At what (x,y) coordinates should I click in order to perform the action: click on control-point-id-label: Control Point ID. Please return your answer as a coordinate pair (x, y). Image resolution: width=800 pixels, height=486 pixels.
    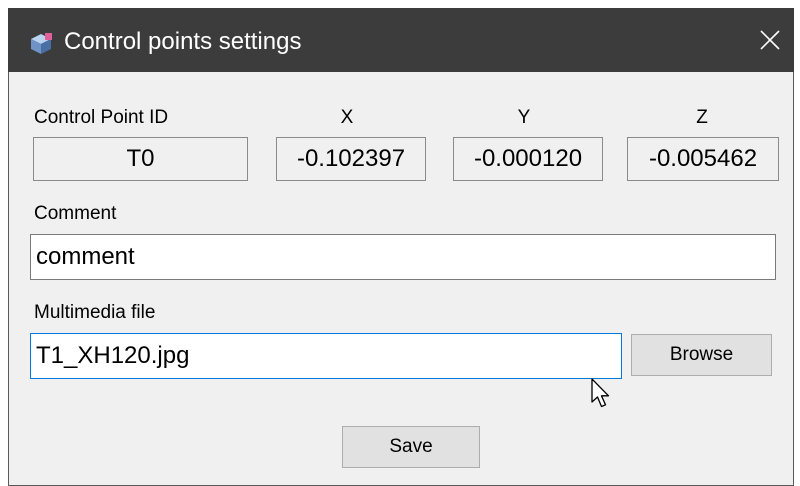
    Looking at the image, I should click on (101, 117).